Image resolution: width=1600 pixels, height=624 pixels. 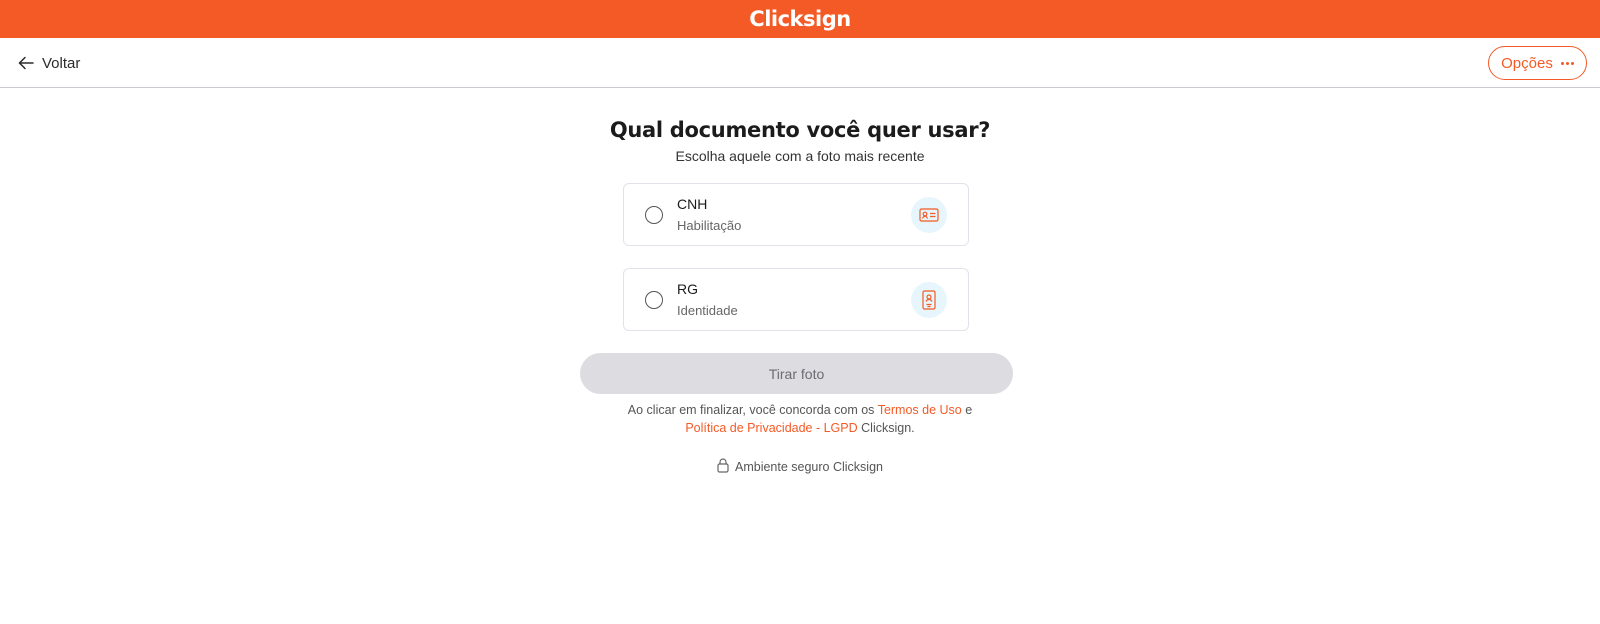 What do you see at coordinates (929, 300) in the screenshot?
I see `id-badge-icon` at bounding box center [929, 300].